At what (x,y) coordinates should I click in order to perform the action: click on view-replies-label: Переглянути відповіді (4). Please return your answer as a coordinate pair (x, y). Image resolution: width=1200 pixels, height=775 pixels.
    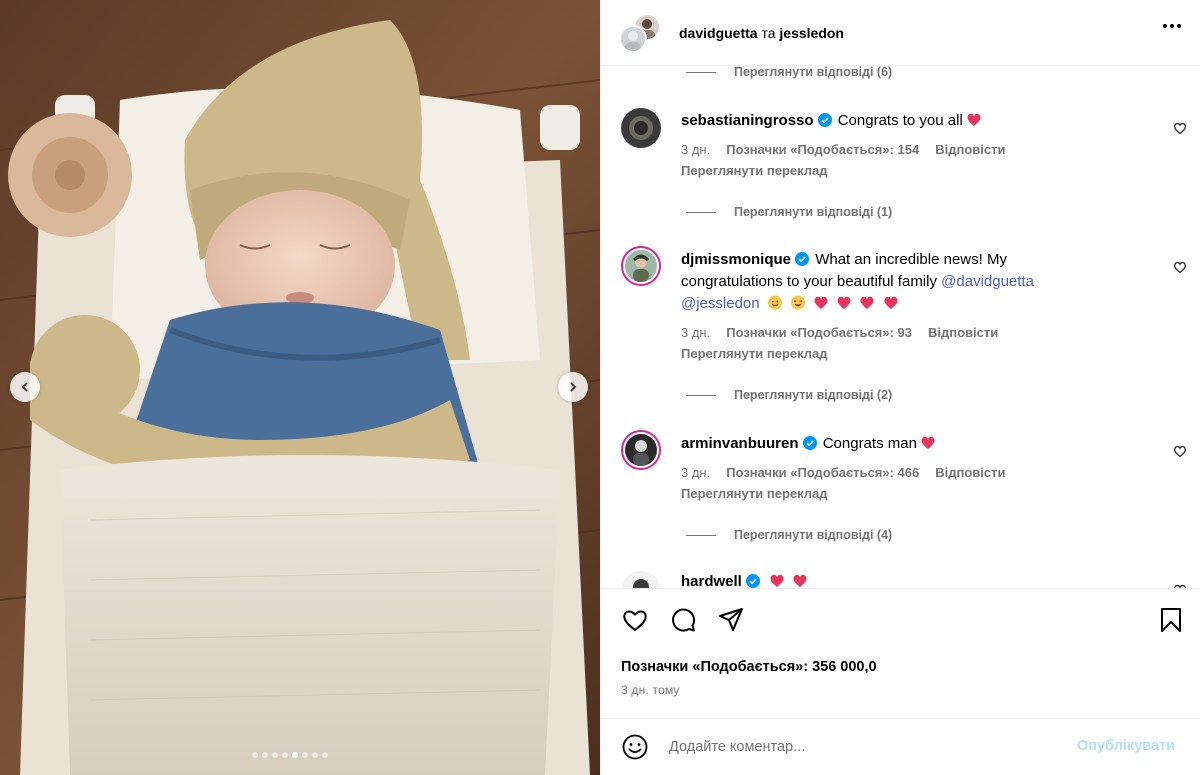
    Looking at the image, I should click on (813, 535).